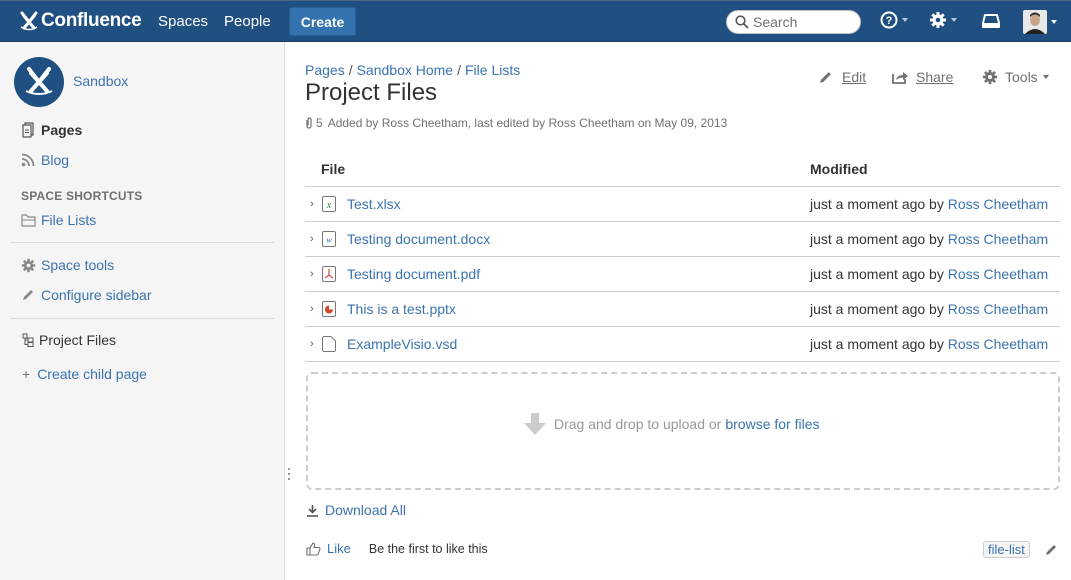 Image resolution: width=1071 pixels, height=580 pixels. What do you see at coordinates (183, 21) in the screenshot?
I see `nav-spaces: Spaces` at bounding box center [183, 21].